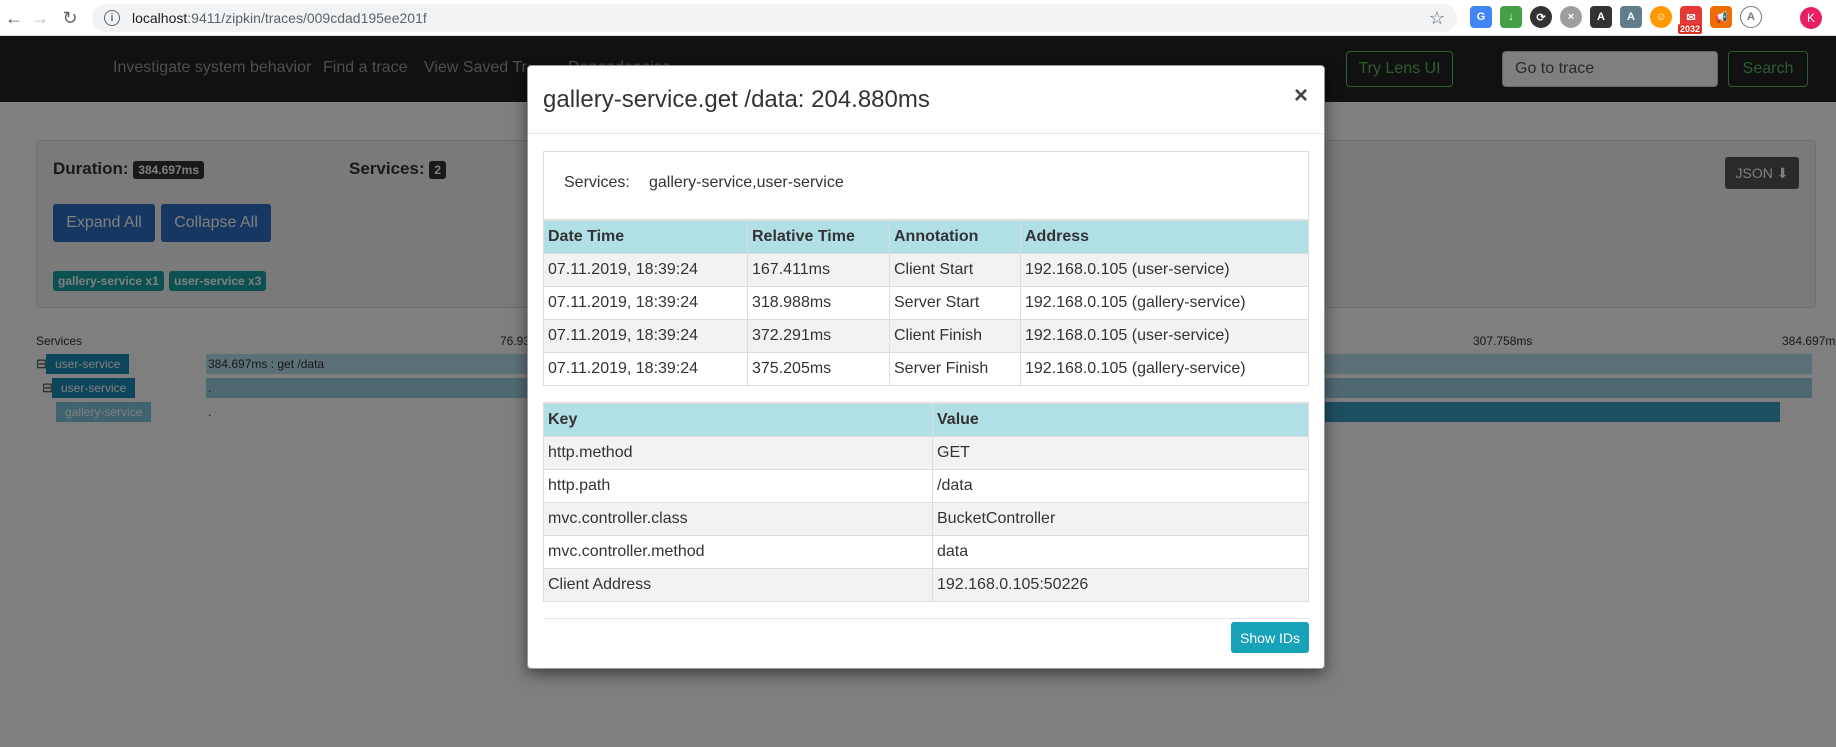  I want to click on table-cell: Server Finish, so click(955, 368).